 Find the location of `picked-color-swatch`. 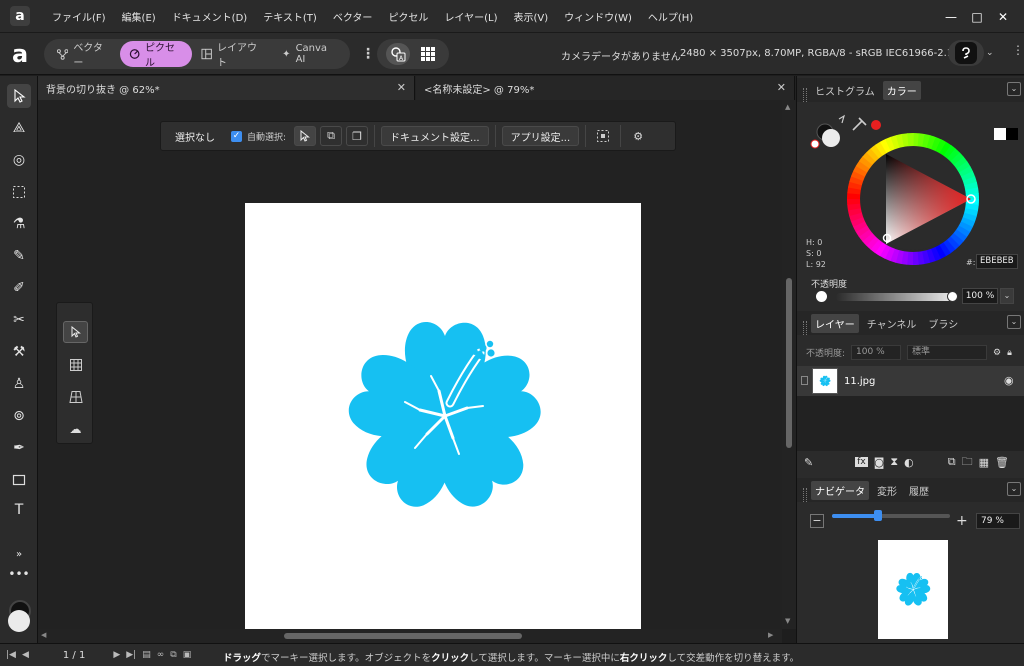

picked-color-swatch is located at coordinates (876, 125).